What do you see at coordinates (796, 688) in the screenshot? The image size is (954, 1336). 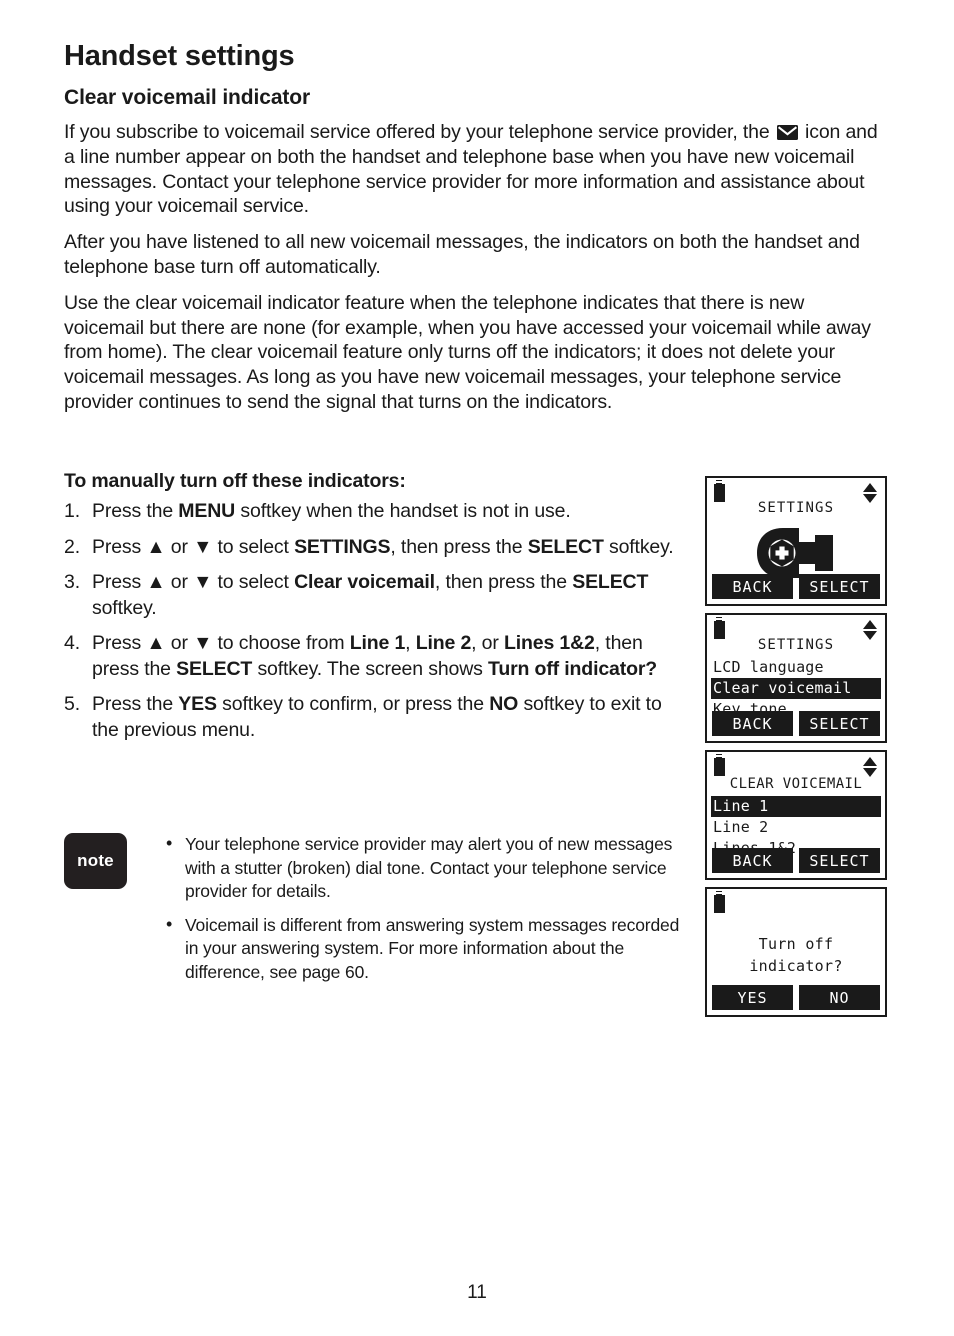 I see `lcd-menu-item-selected: Clear voicemail` at bounding box center [796, 688].